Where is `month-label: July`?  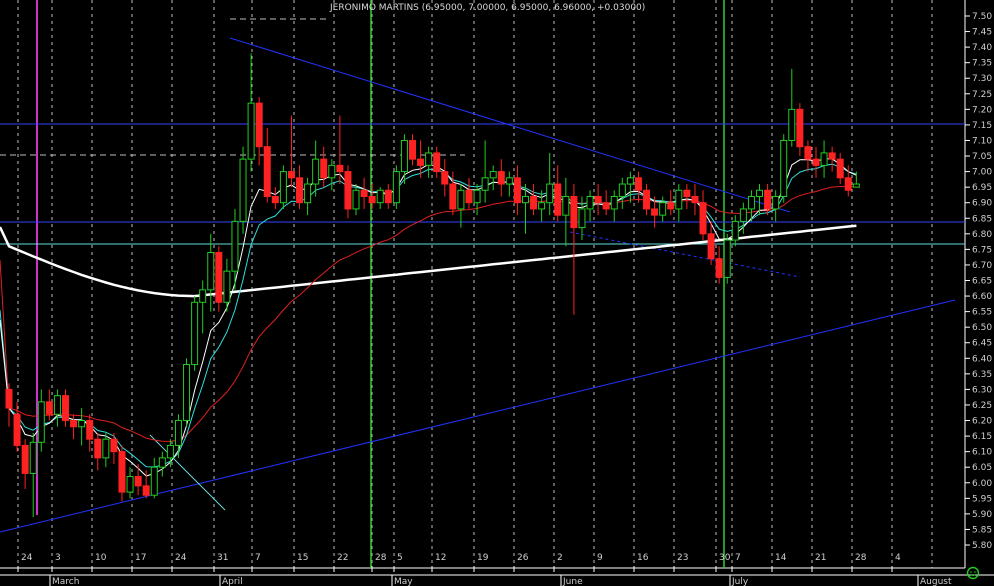
month-label: July is located at coordinates (740, 581).